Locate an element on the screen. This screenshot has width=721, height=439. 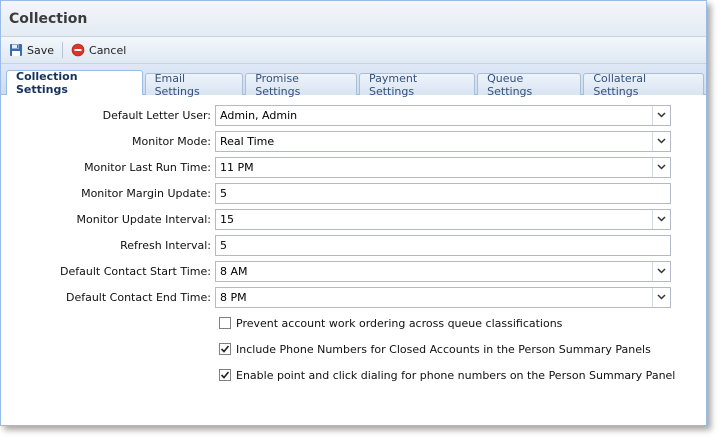
save-label: Save is located at coordinates (41, 50).